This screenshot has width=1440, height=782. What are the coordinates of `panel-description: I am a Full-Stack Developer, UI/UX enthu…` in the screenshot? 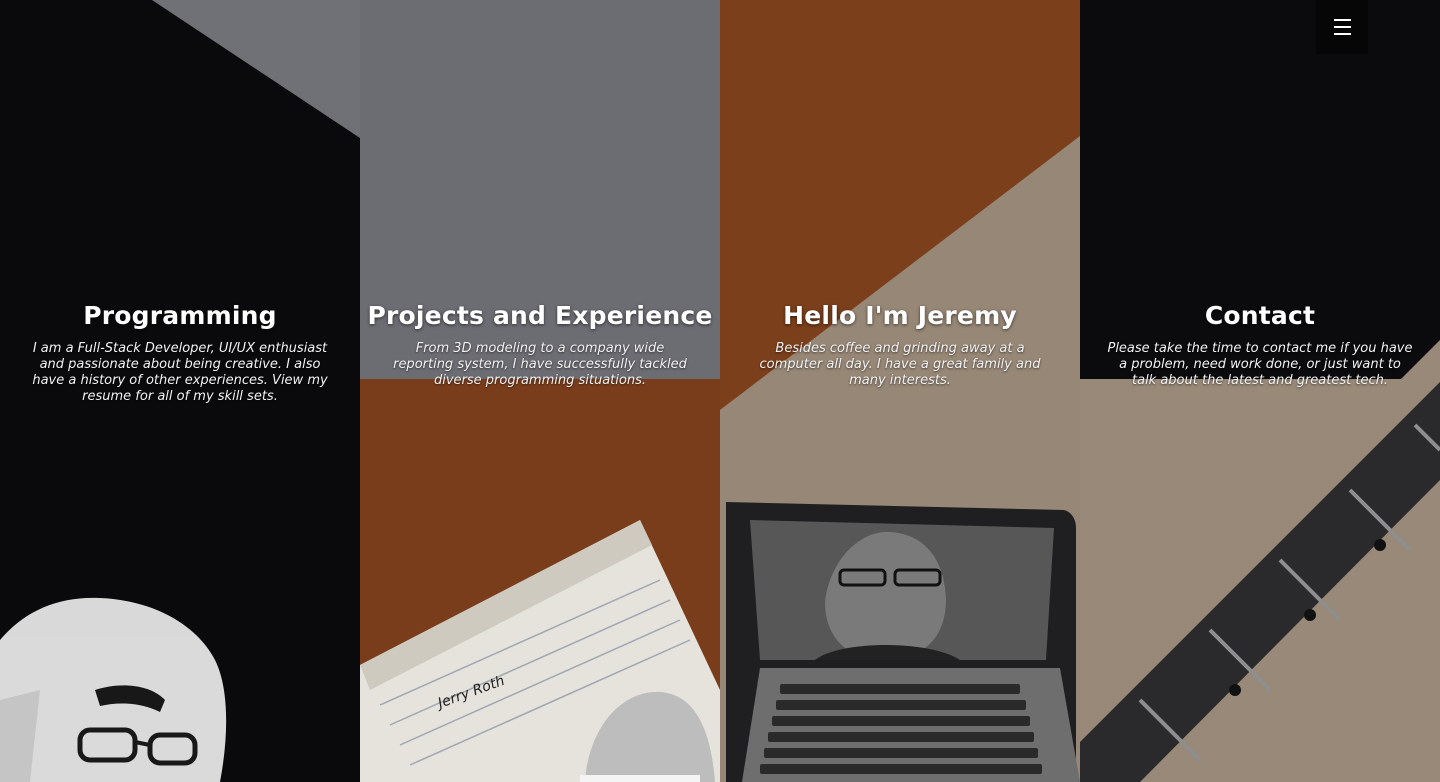 It's located at (180, 372).